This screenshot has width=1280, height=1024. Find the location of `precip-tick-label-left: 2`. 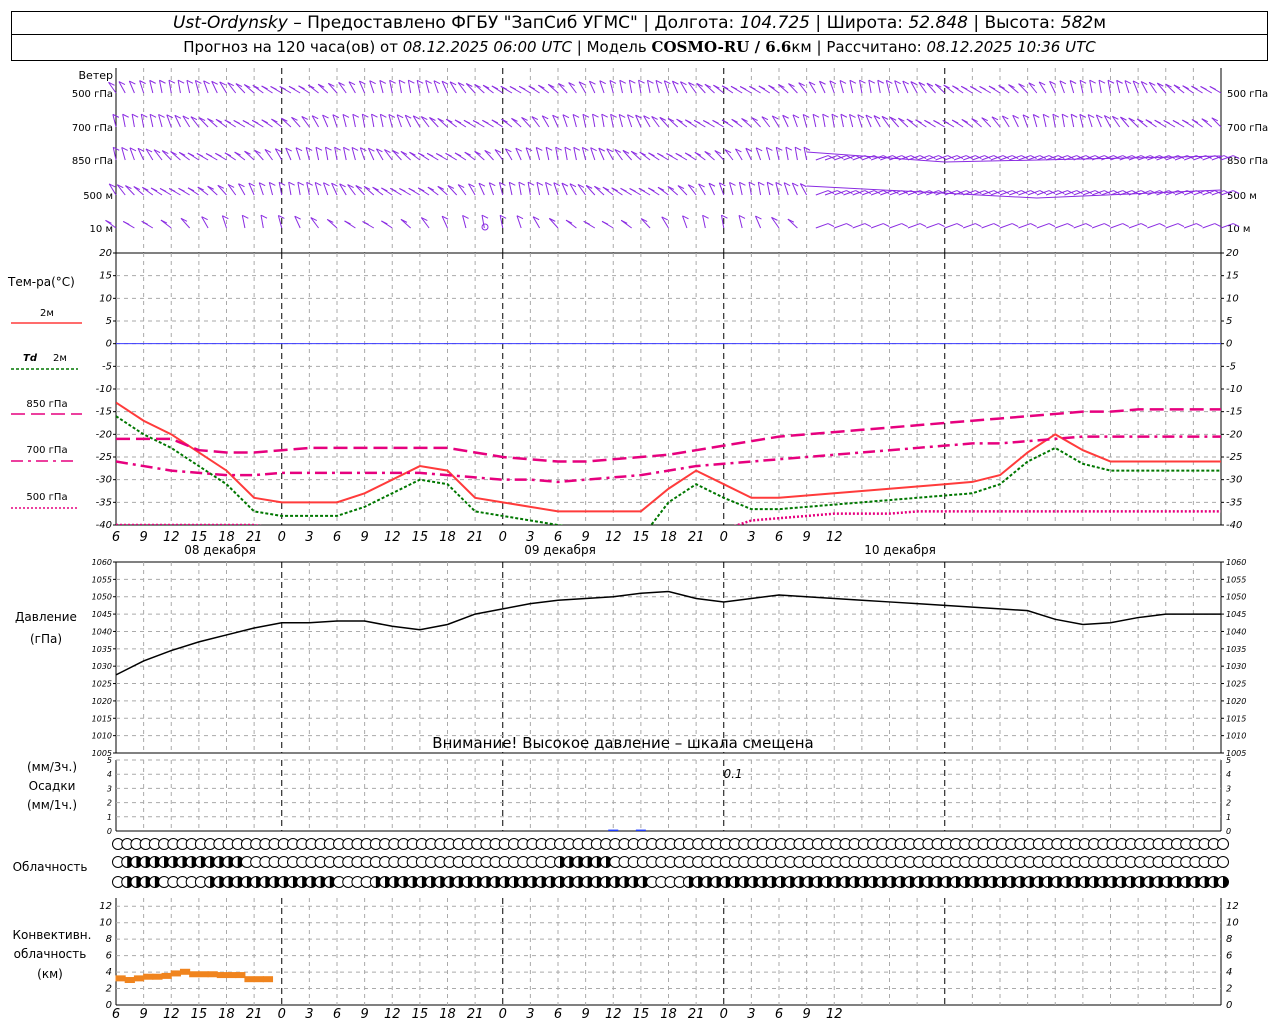

precip-tick-label-left: 2 is located at coordinates (109, 803).